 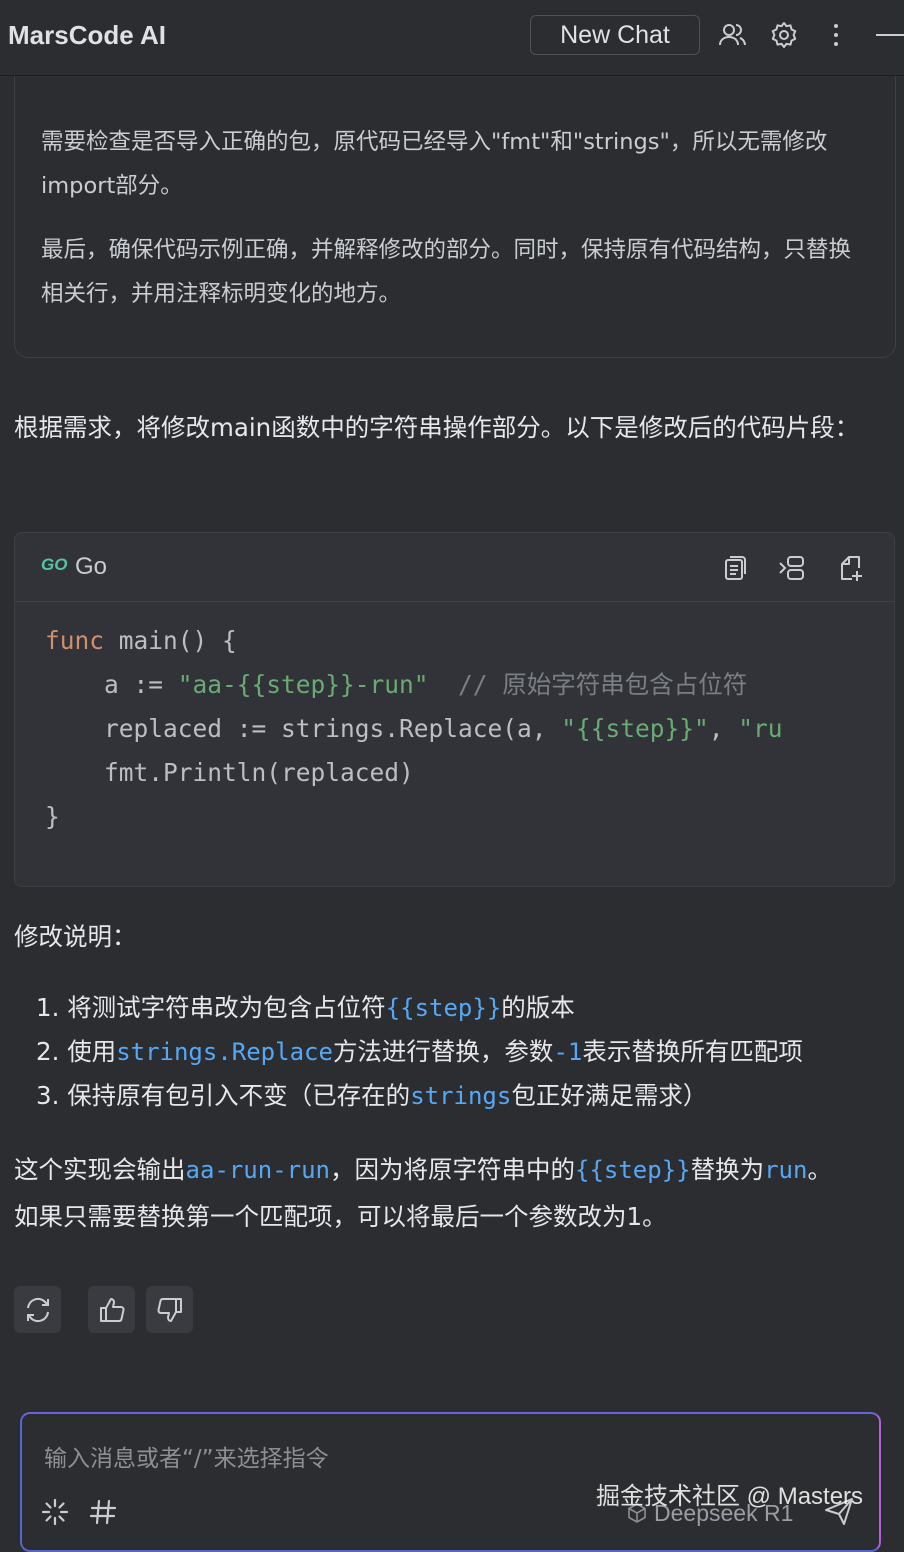 I want to click on code-line: a := "aa-{{step}}-run" // 原始字符串包含占位符, so click(x=396, y=684).